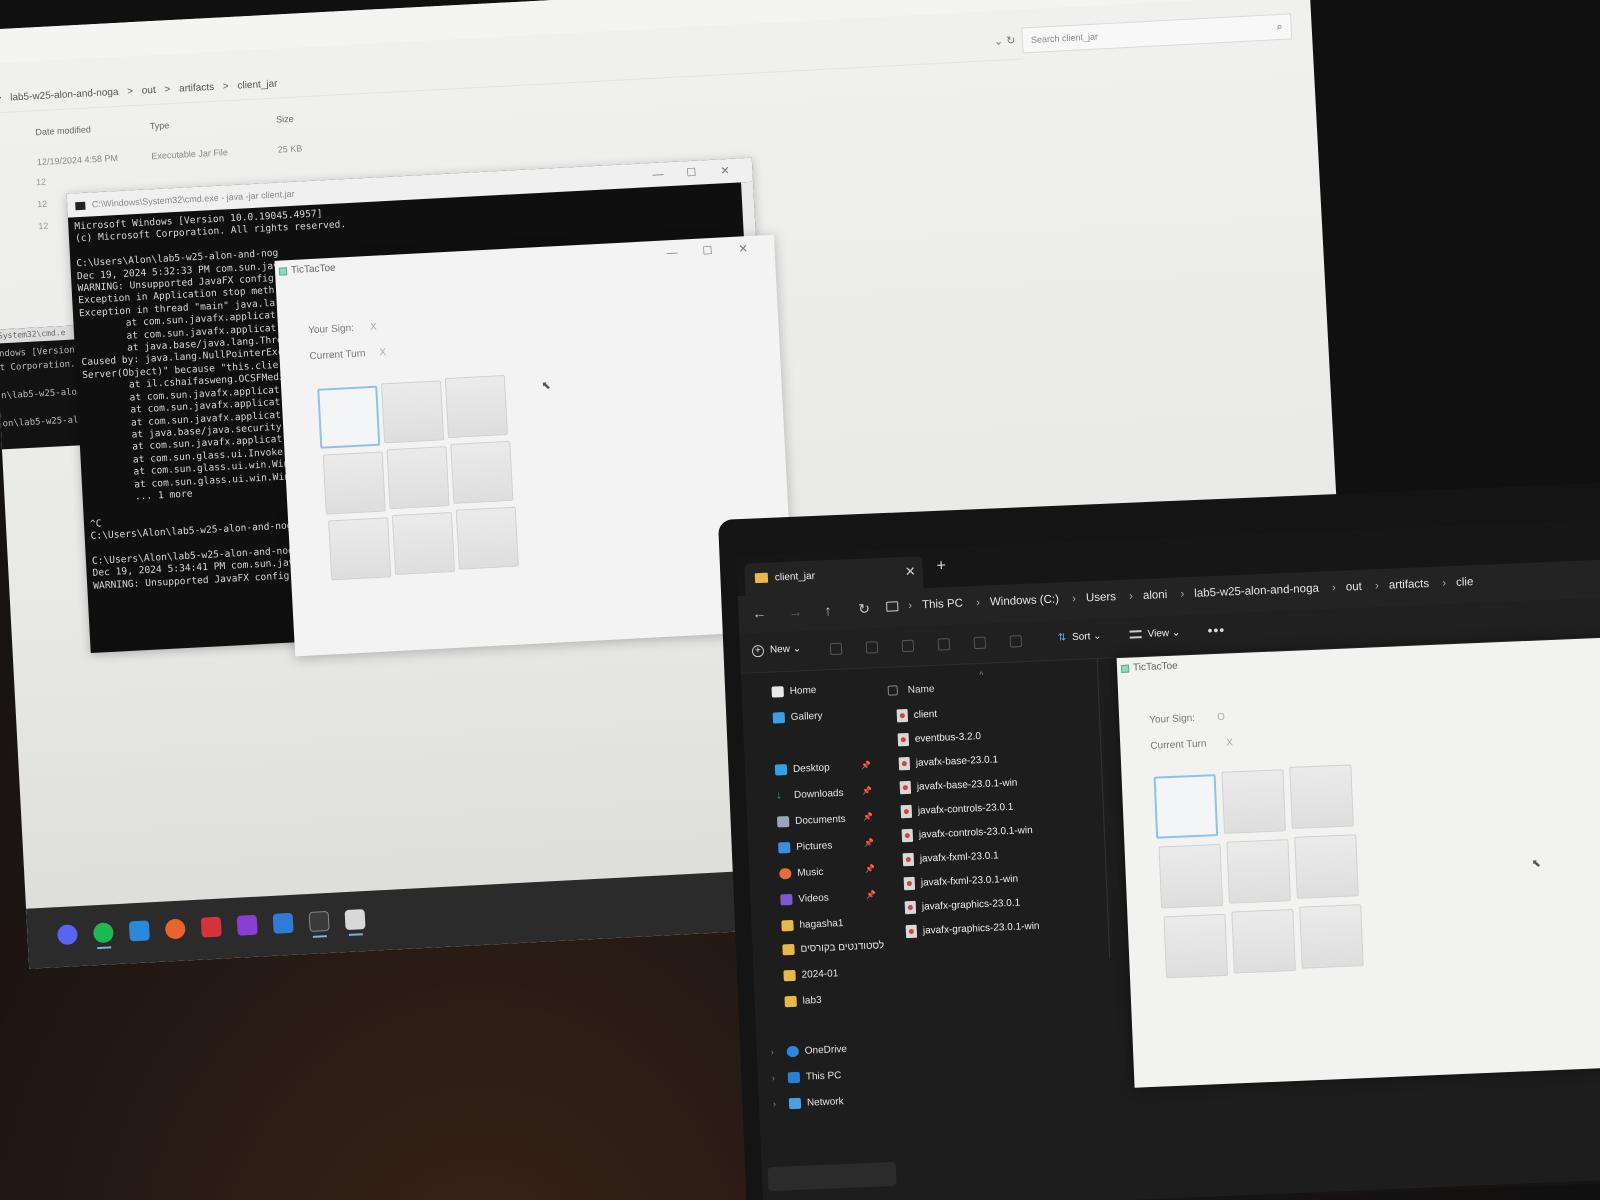 The width and height of the screenshot is (1600, 1200). What do you see at coordinates (961, 881) in the screenshot?
I see `file-row: javafx-fxml-23.0.1-win` at bounding box center [961, 881].